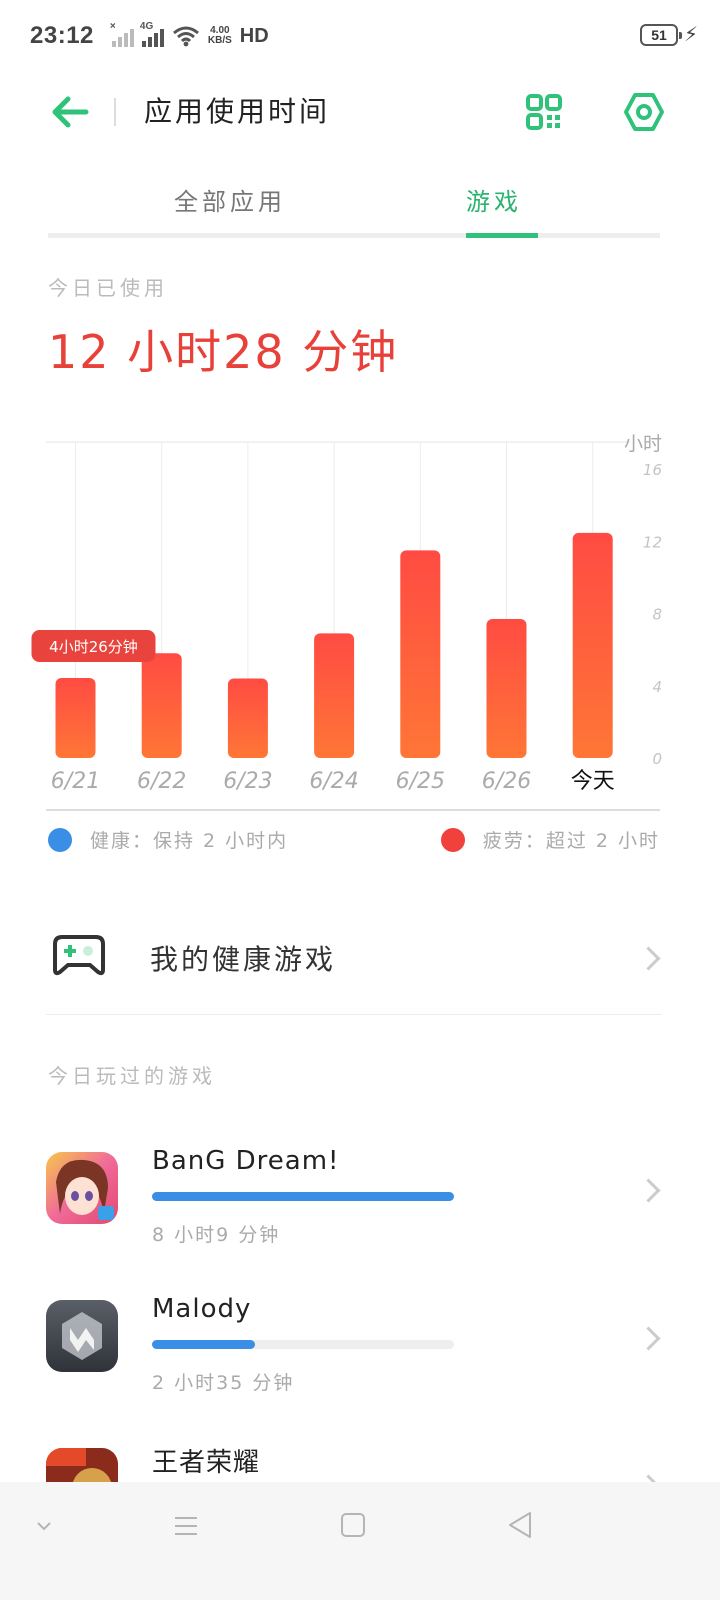 The height and width of the screenshot is (1600, 720). What do you see at coordinates (593, 781) in the screenshot?
I see `x-tick-label: 今天` at bounding box center [593, 781].